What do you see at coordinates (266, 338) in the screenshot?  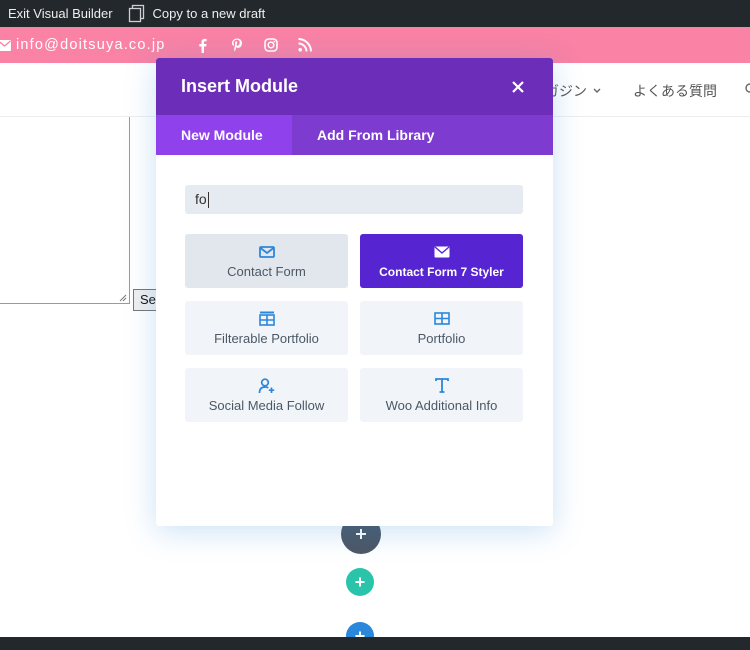 I see `module-label: Filterable Portfolio` at bounding box center [266, 338].